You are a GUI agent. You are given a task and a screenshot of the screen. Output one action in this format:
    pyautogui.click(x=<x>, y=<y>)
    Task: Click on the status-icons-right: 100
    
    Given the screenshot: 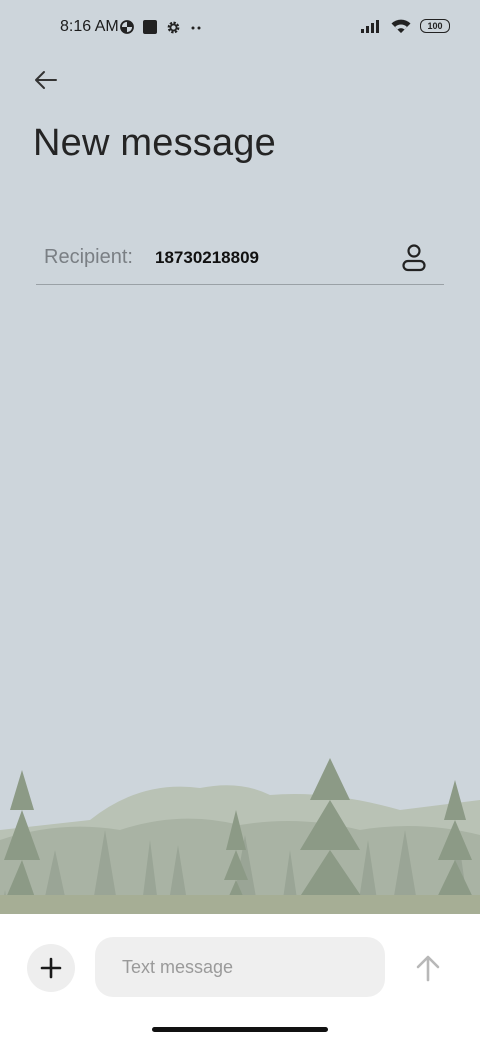 What is the action you would take?
    pyautogui.click(x=405, y=26)
    